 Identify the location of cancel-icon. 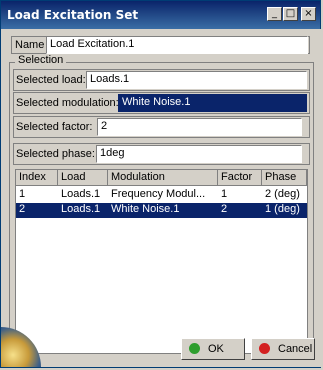
(264, 348).